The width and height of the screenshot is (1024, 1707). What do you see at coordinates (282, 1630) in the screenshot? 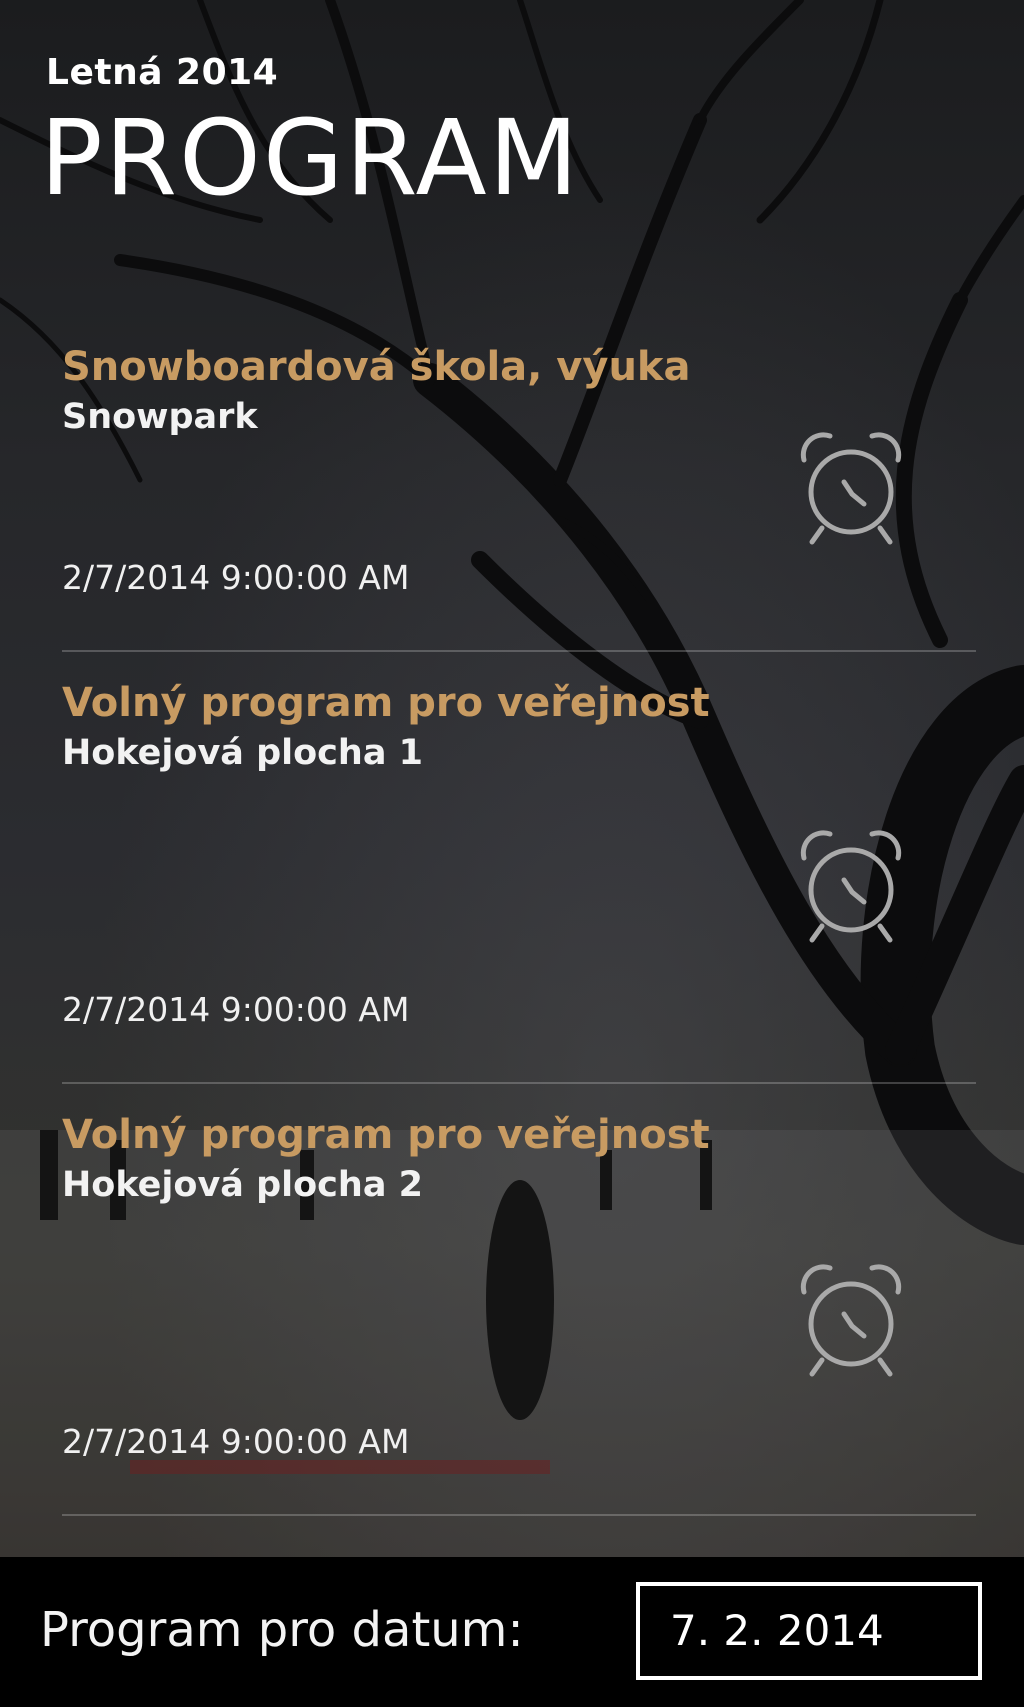
I see `date-label: Program pro datum:` at bounding box center [282, 1630].